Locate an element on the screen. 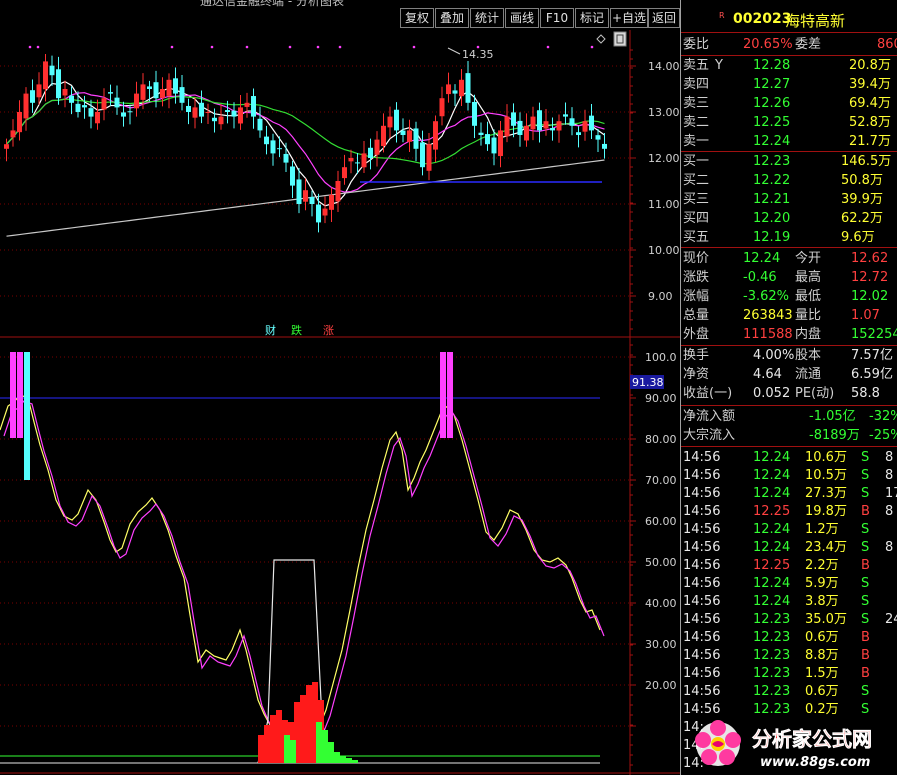 The width and height of the screenshot is (897, 775). tick-extra: 8 is located at coordinates (889, 547).